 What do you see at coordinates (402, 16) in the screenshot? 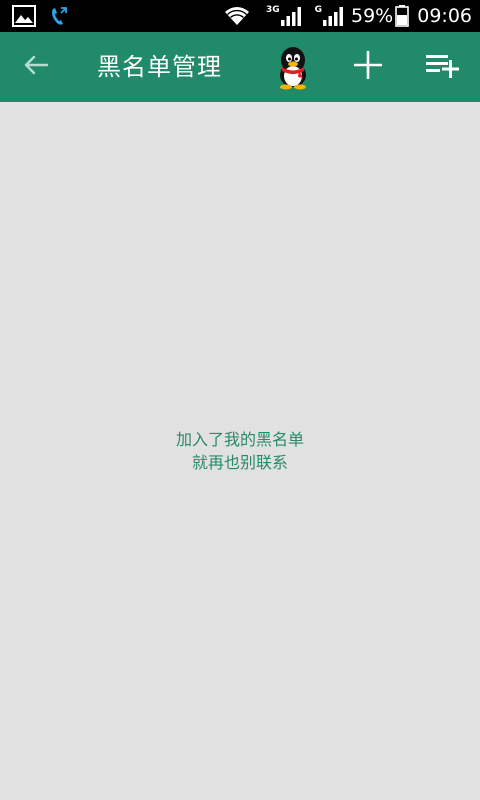
I see `battery-icon` at bounding box center [402, 16].